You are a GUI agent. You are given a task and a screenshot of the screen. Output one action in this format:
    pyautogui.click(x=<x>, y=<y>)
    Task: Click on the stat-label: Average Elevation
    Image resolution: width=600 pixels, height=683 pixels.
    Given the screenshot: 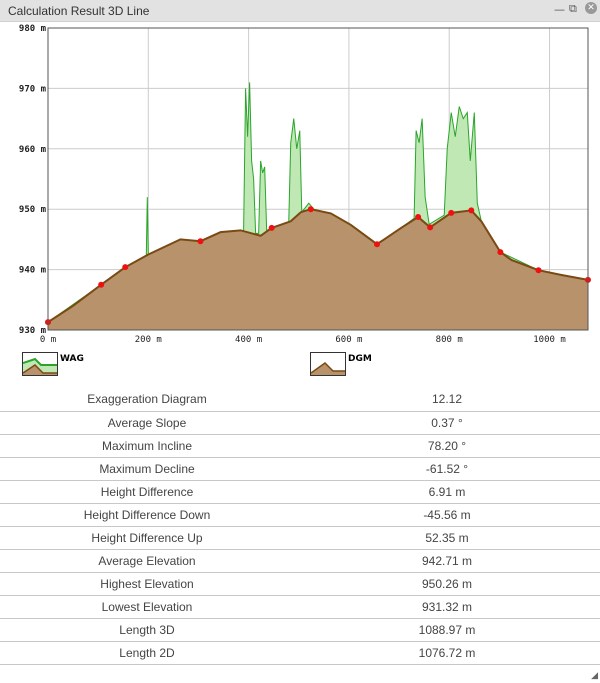 What is the action you would take?
    pyautogui.click(x=147, y=561)
    